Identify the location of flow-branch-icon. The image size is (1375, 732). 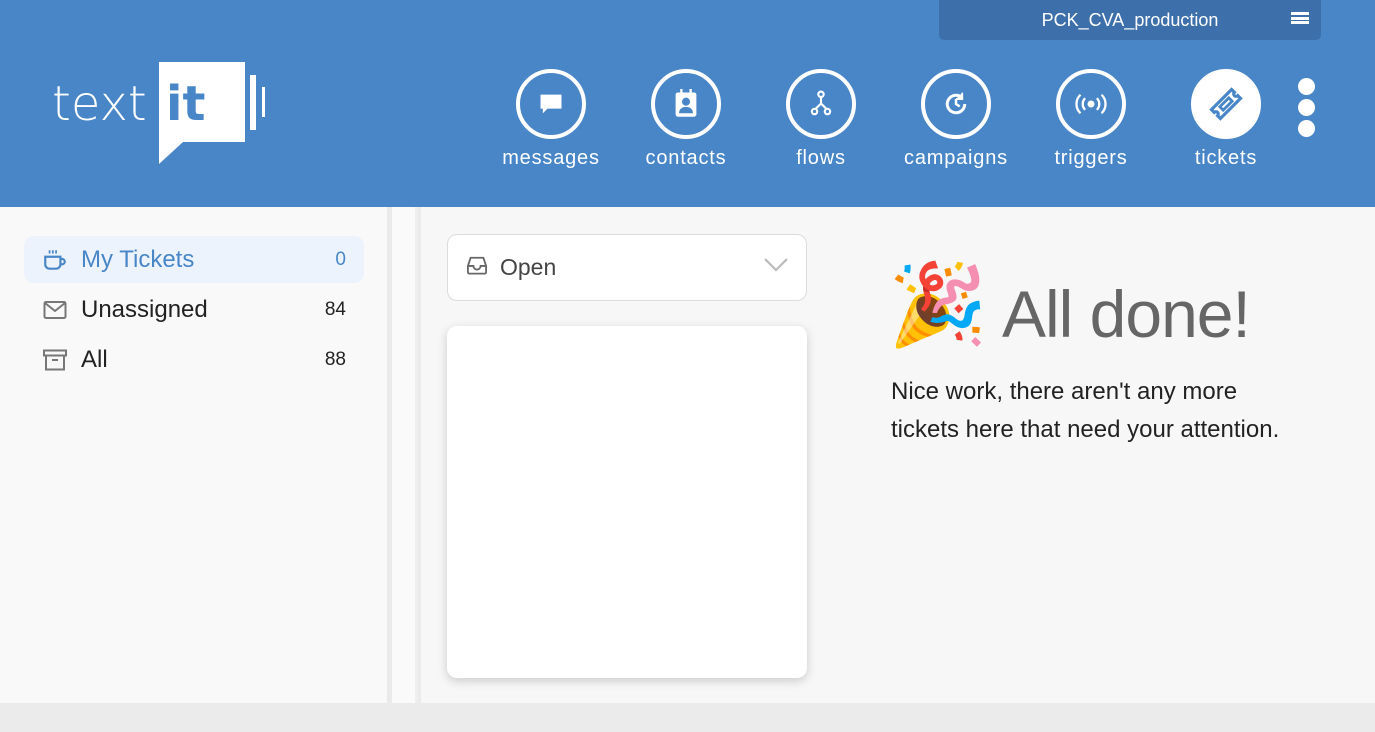
(821, 104).